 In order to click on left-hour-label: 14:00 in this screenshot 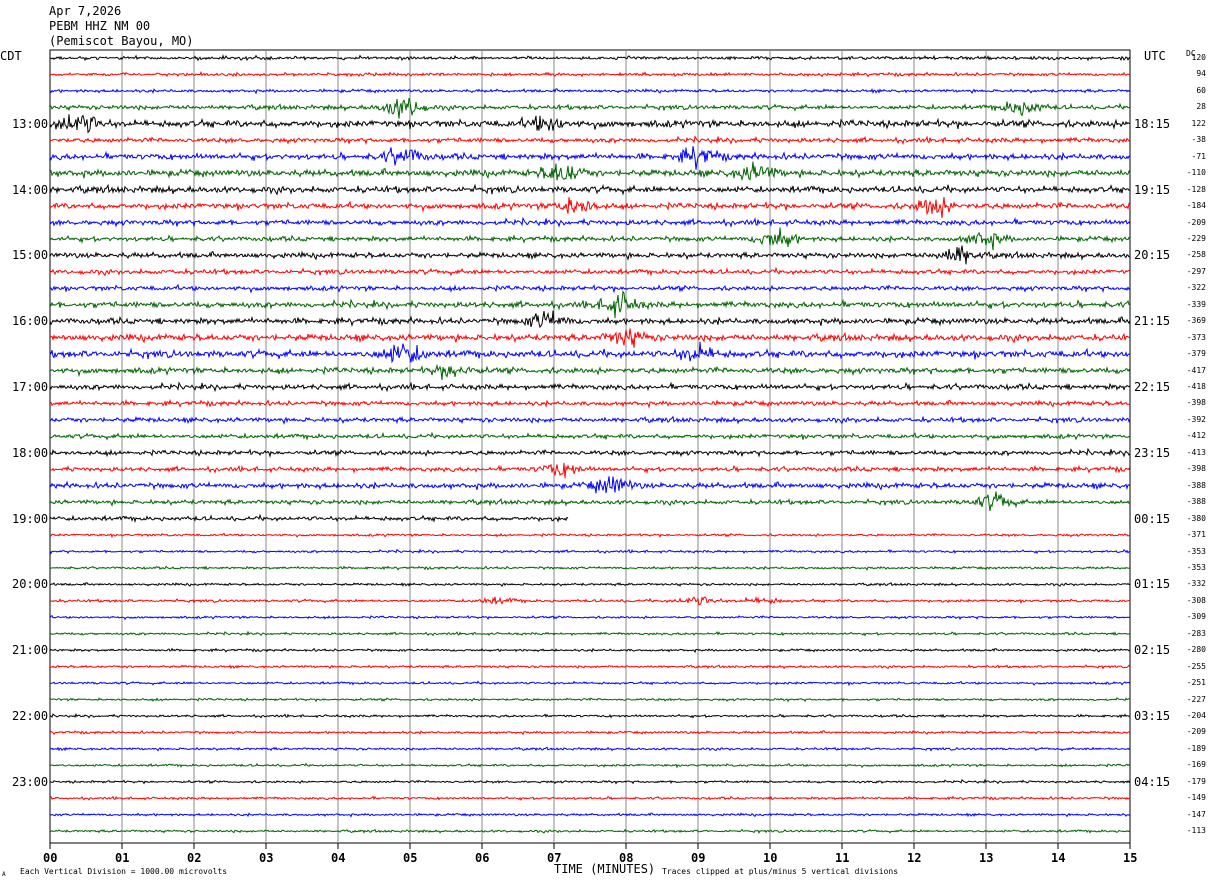, I will do `click(30, 189)`.